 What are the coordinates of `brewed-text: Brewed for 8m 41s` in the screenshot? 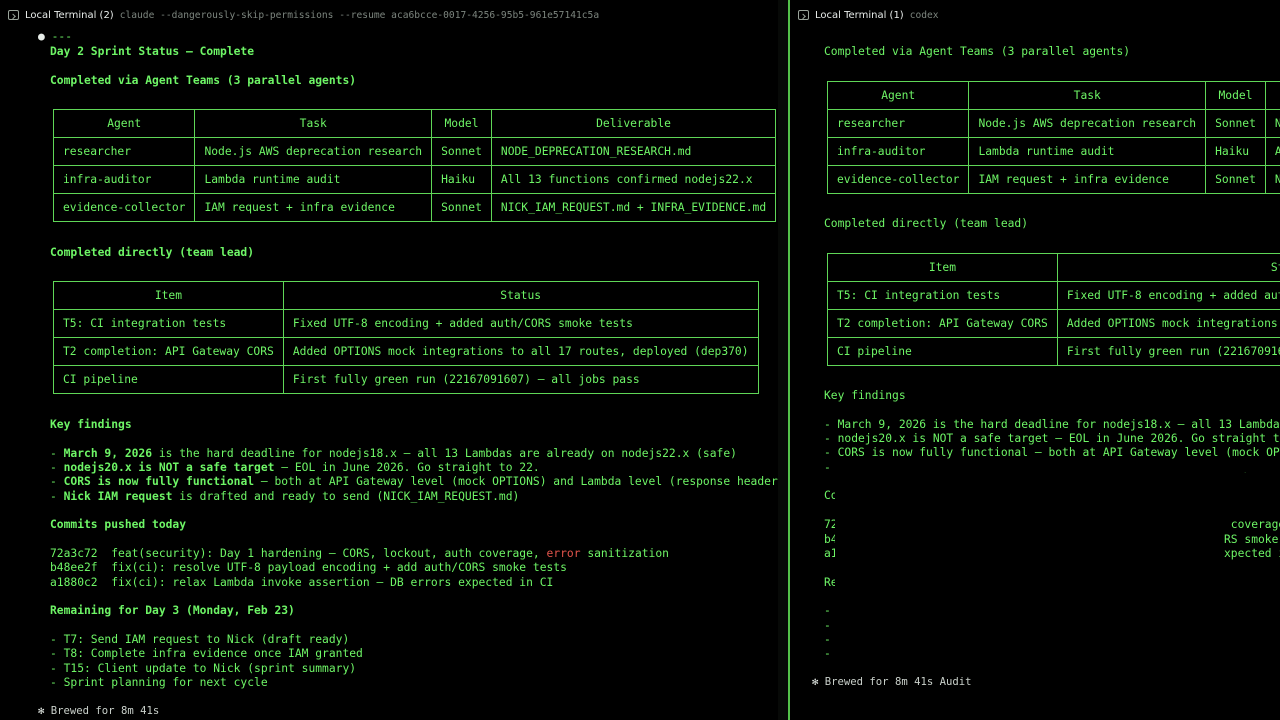 It's located at (105, 711).